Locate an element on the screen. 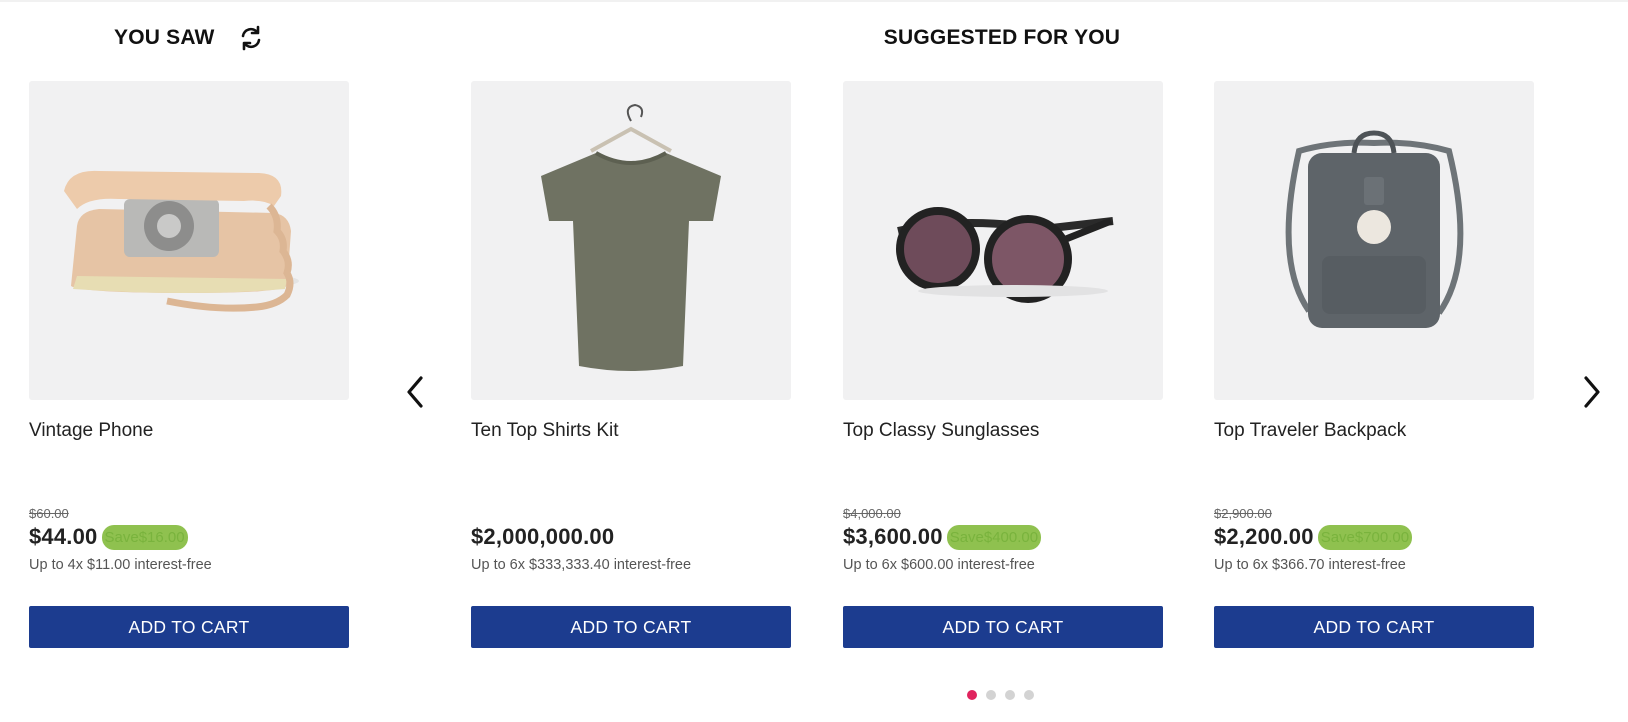 The width and height of the screenshot is (1628, 722). installments-text: Up to 6x $600.00 interest-free is located at coordinates (939, 565).